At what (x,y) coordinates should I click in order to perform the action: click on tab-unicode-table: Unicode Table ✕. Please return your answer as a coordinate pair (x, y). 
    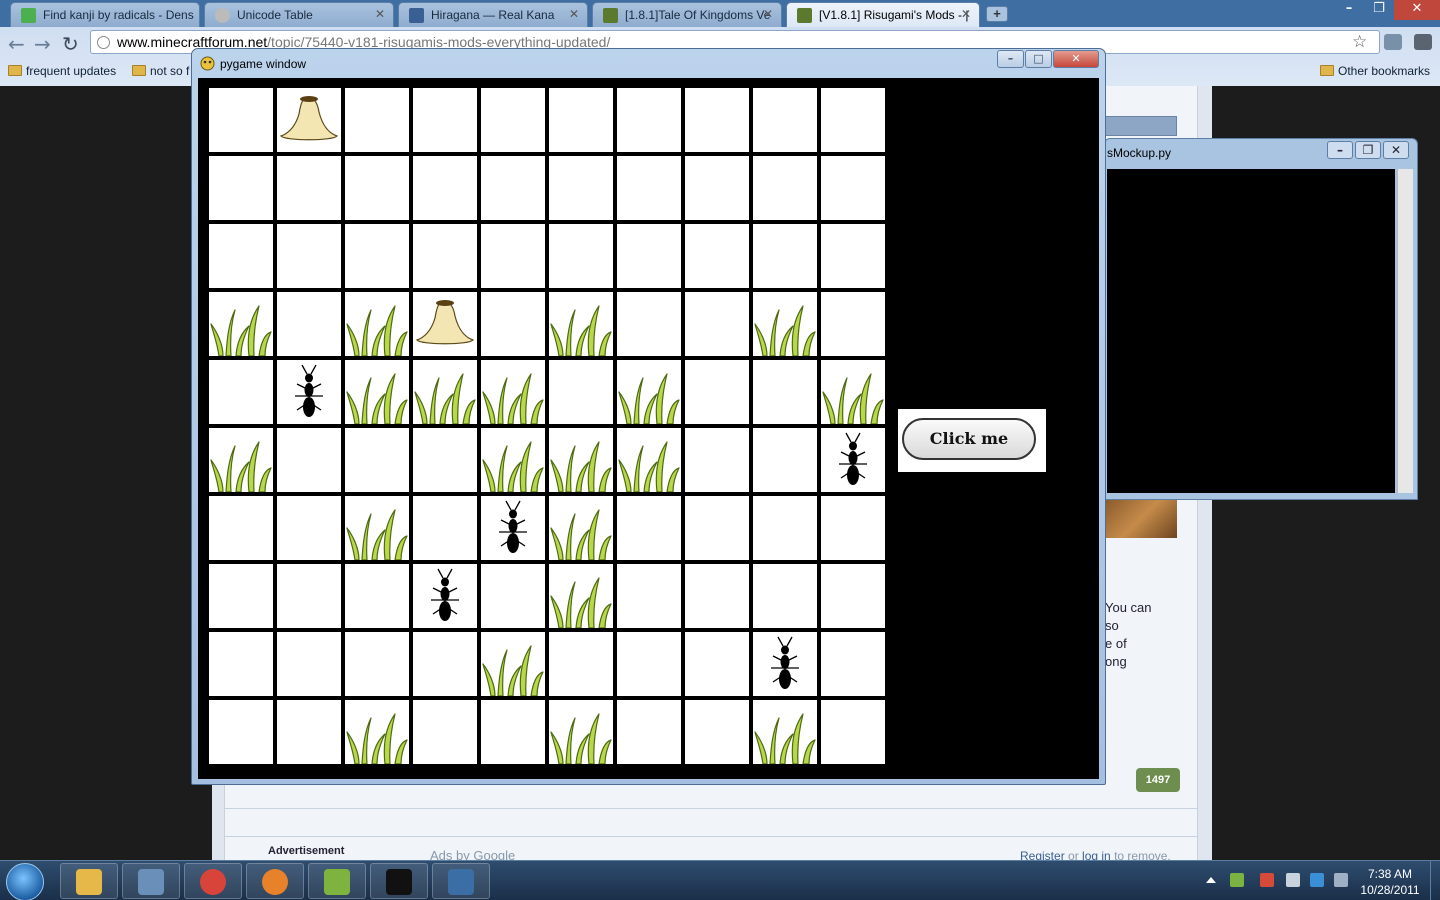
    Looking at the image, I should click on (299, 14).